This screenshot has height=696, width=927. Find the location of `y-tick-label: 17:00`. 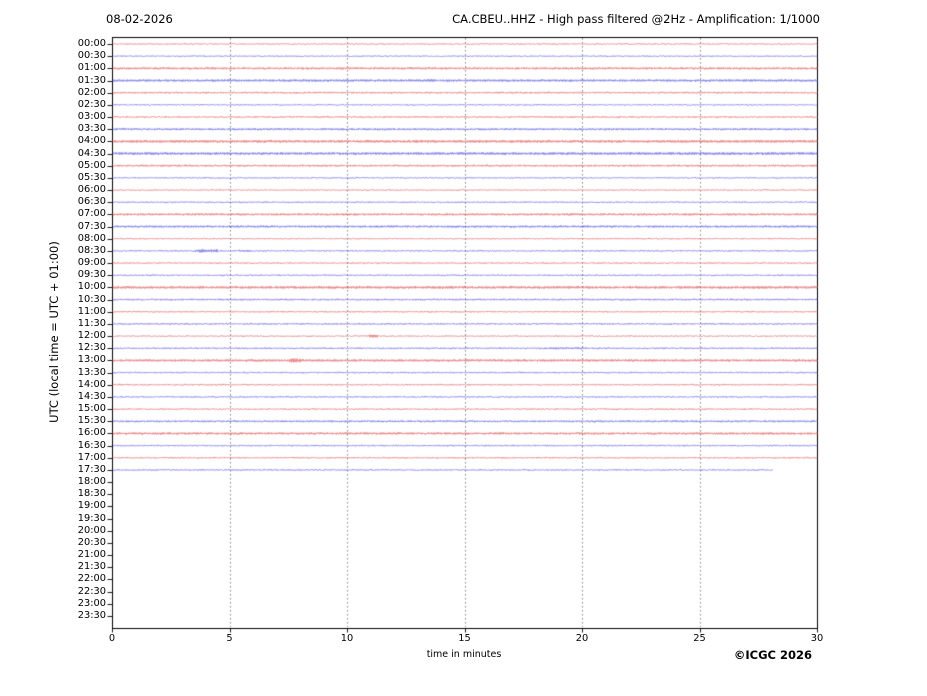

y-tick-label: 17:00 is located at coordinates (91, 457).